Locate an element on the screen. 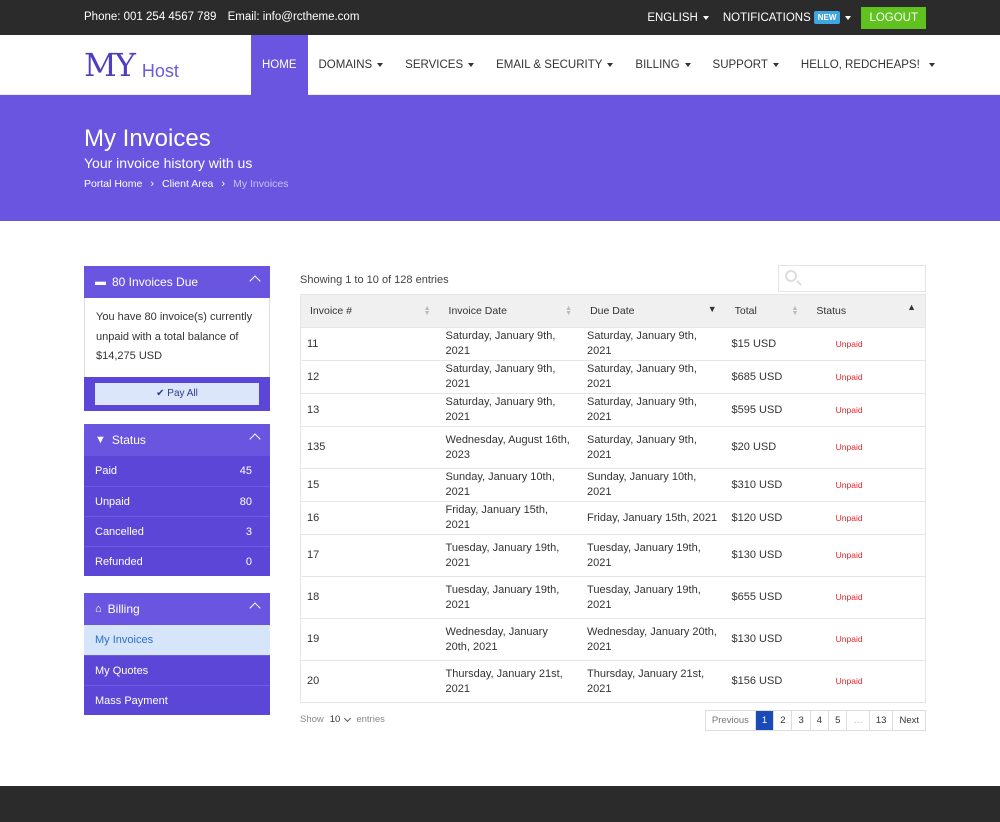 The image size is (1000, 822). page-3-button: 3 is located at coordinates (800, 720).